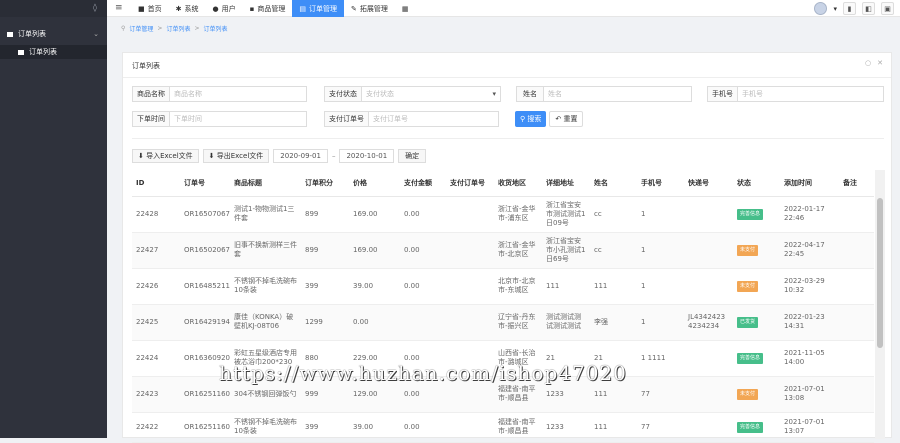 The image size is (900, 443). What do you see at coordinates (643, 249) in the screenshot?
I see `cell-text: 1` at bounding box center [643, 249].